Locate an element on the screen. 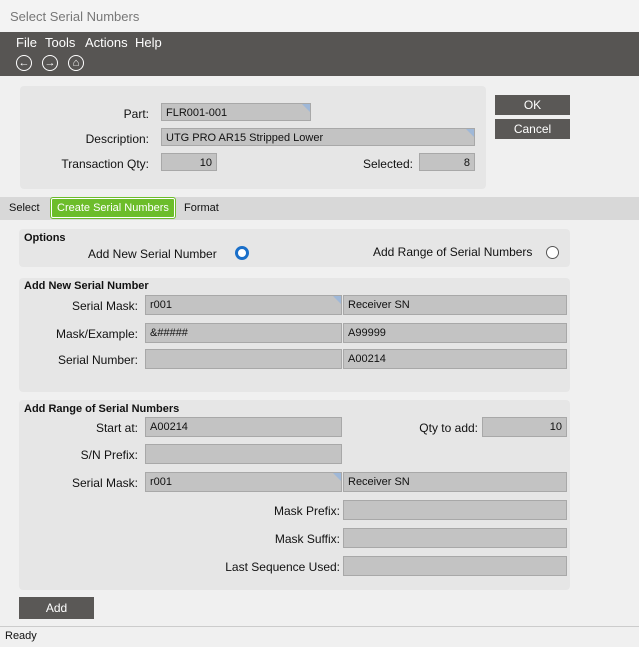  description-label: Description: is located at coordinates (117, 139).